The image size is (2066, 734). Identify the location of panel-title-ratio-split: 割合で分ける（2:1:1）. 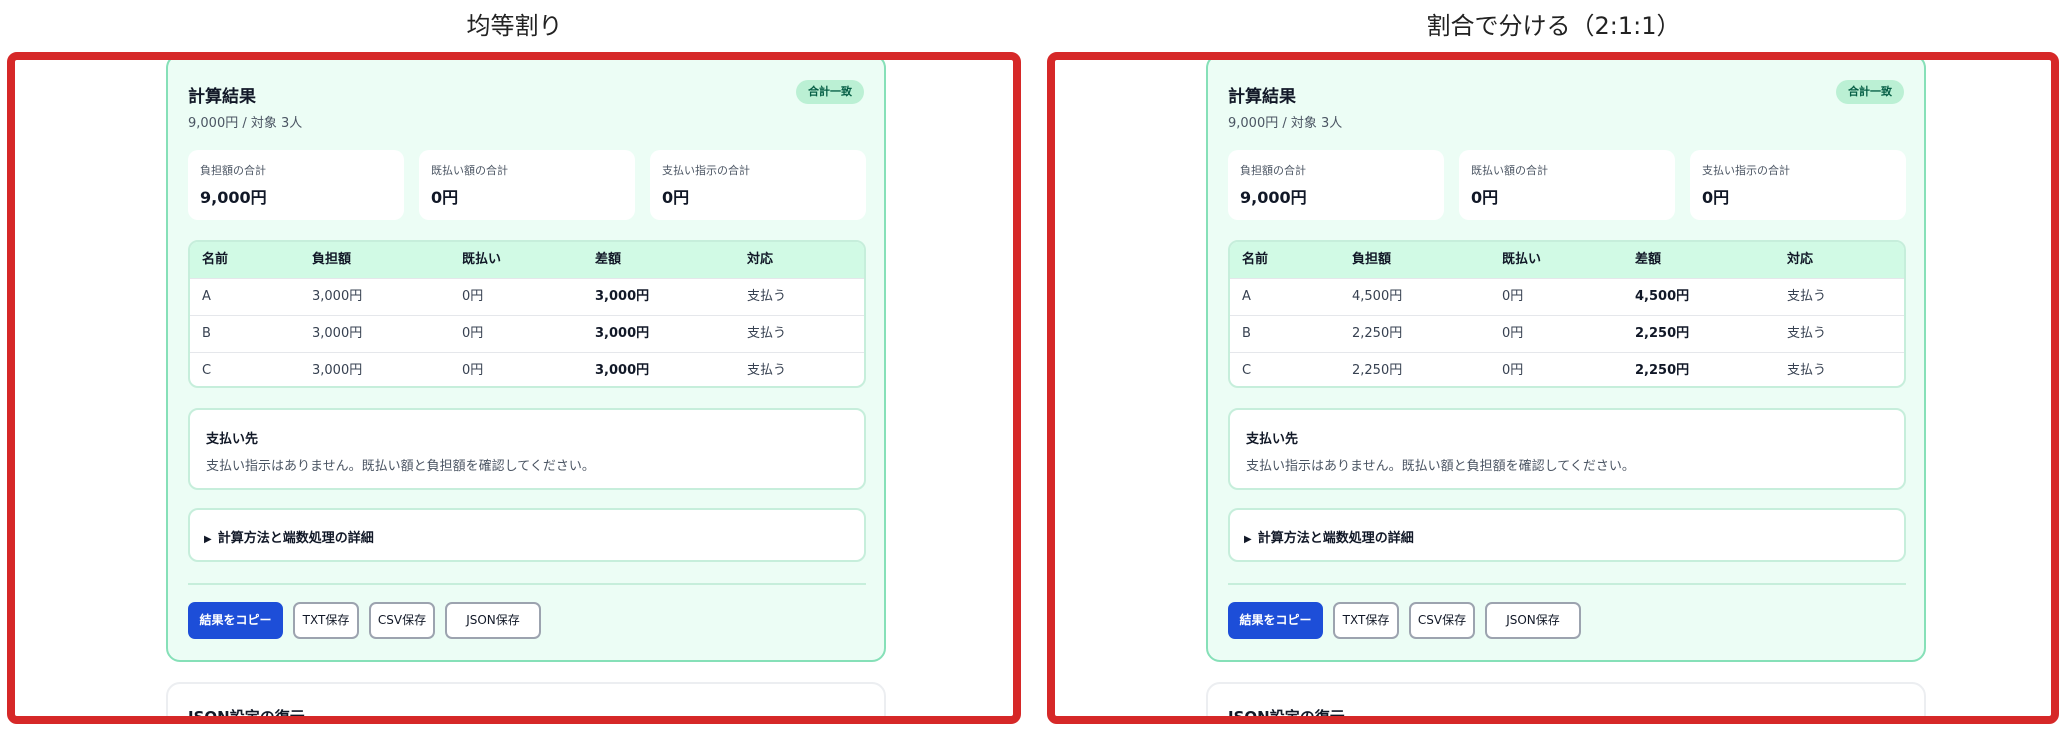
(1553, 26).